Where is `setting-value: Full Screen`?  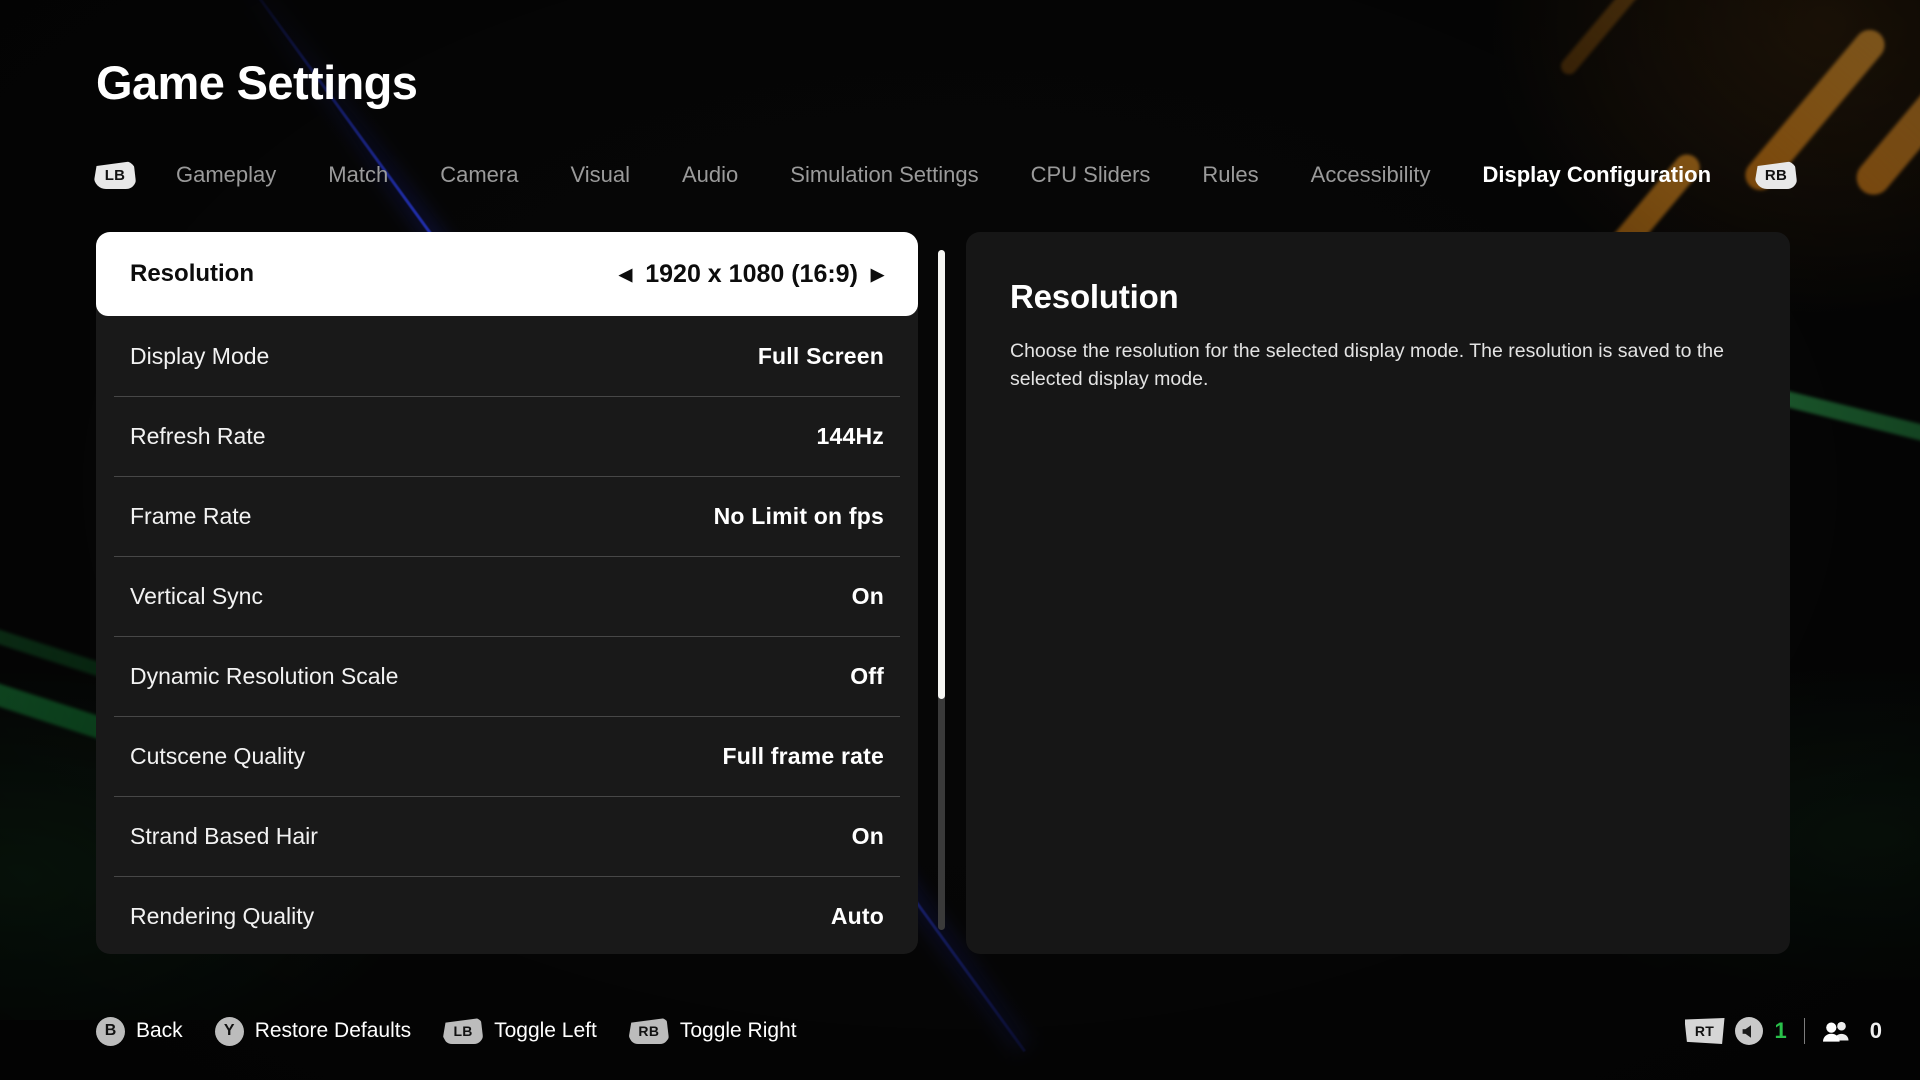 setting-value: Full Screen is located at coordinates (820, 355).